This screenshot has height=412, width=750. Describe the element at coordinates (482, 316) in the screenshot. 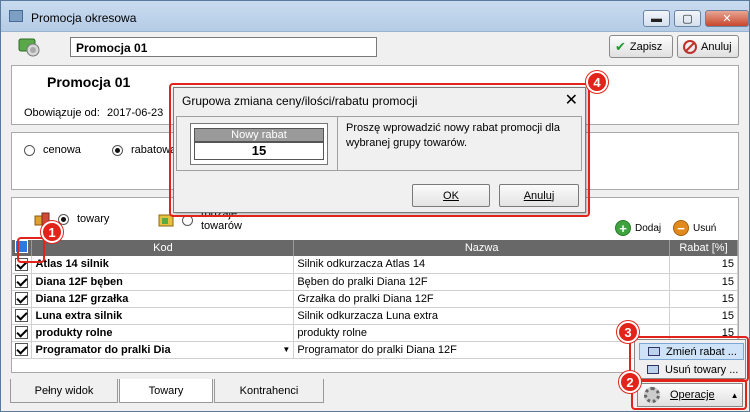

I see `row-name: Silnik odkurzacza Luna extra` at that location.